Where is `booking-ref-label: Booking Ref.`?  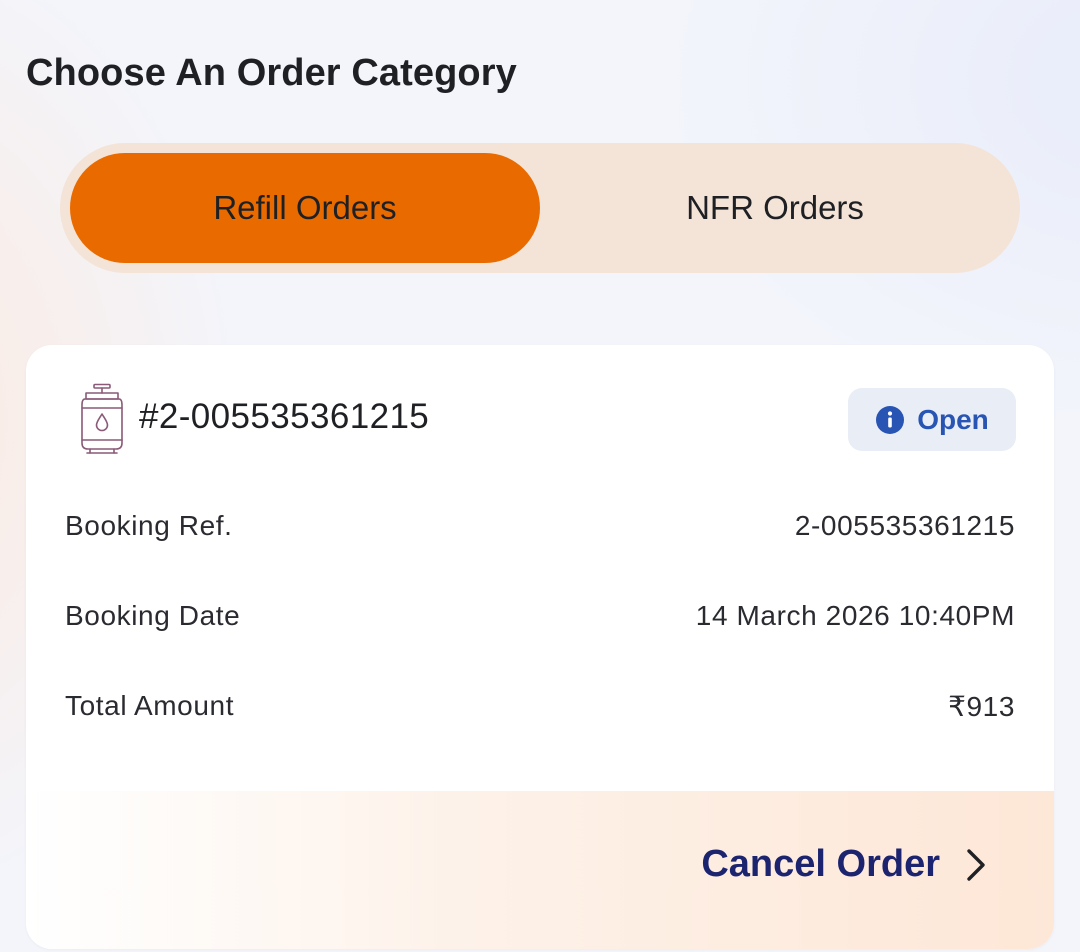
booking-ref-label: Booking Ref. is located at coordinates (149, 525).